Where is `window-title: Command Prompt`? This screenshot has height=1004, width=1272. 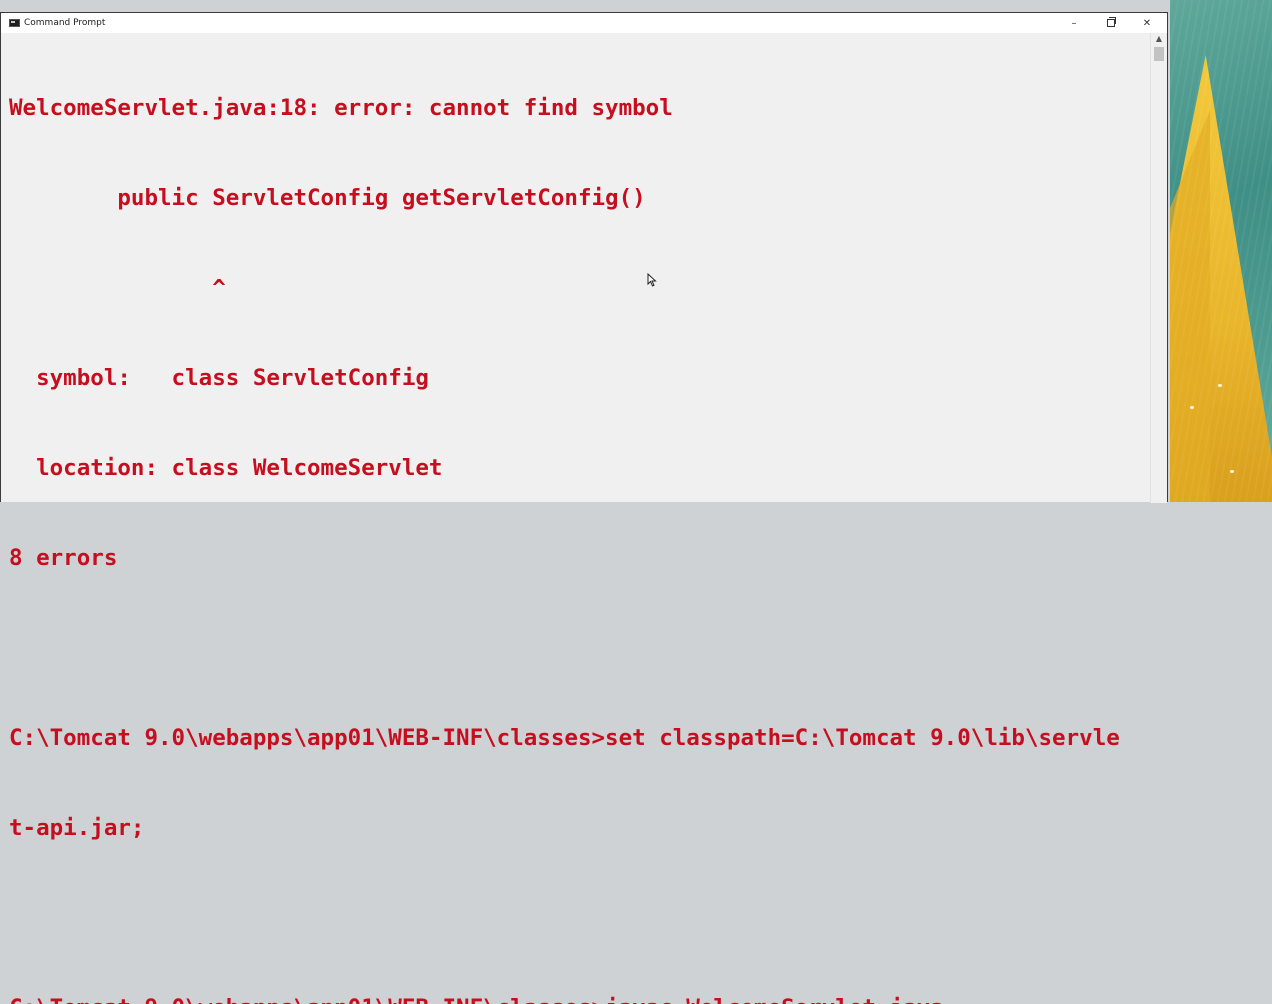 window-title: Command Prompt is located at coordinates (65, 23).